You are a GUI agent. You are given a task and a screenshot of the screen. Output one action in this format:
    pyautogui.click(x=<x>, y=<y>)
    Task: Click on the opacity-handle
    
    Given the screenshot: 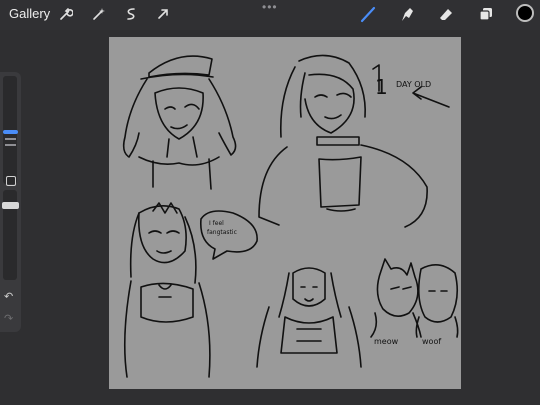 What is the action you would take?
    pyautogui.click(x=10, y=205)
    